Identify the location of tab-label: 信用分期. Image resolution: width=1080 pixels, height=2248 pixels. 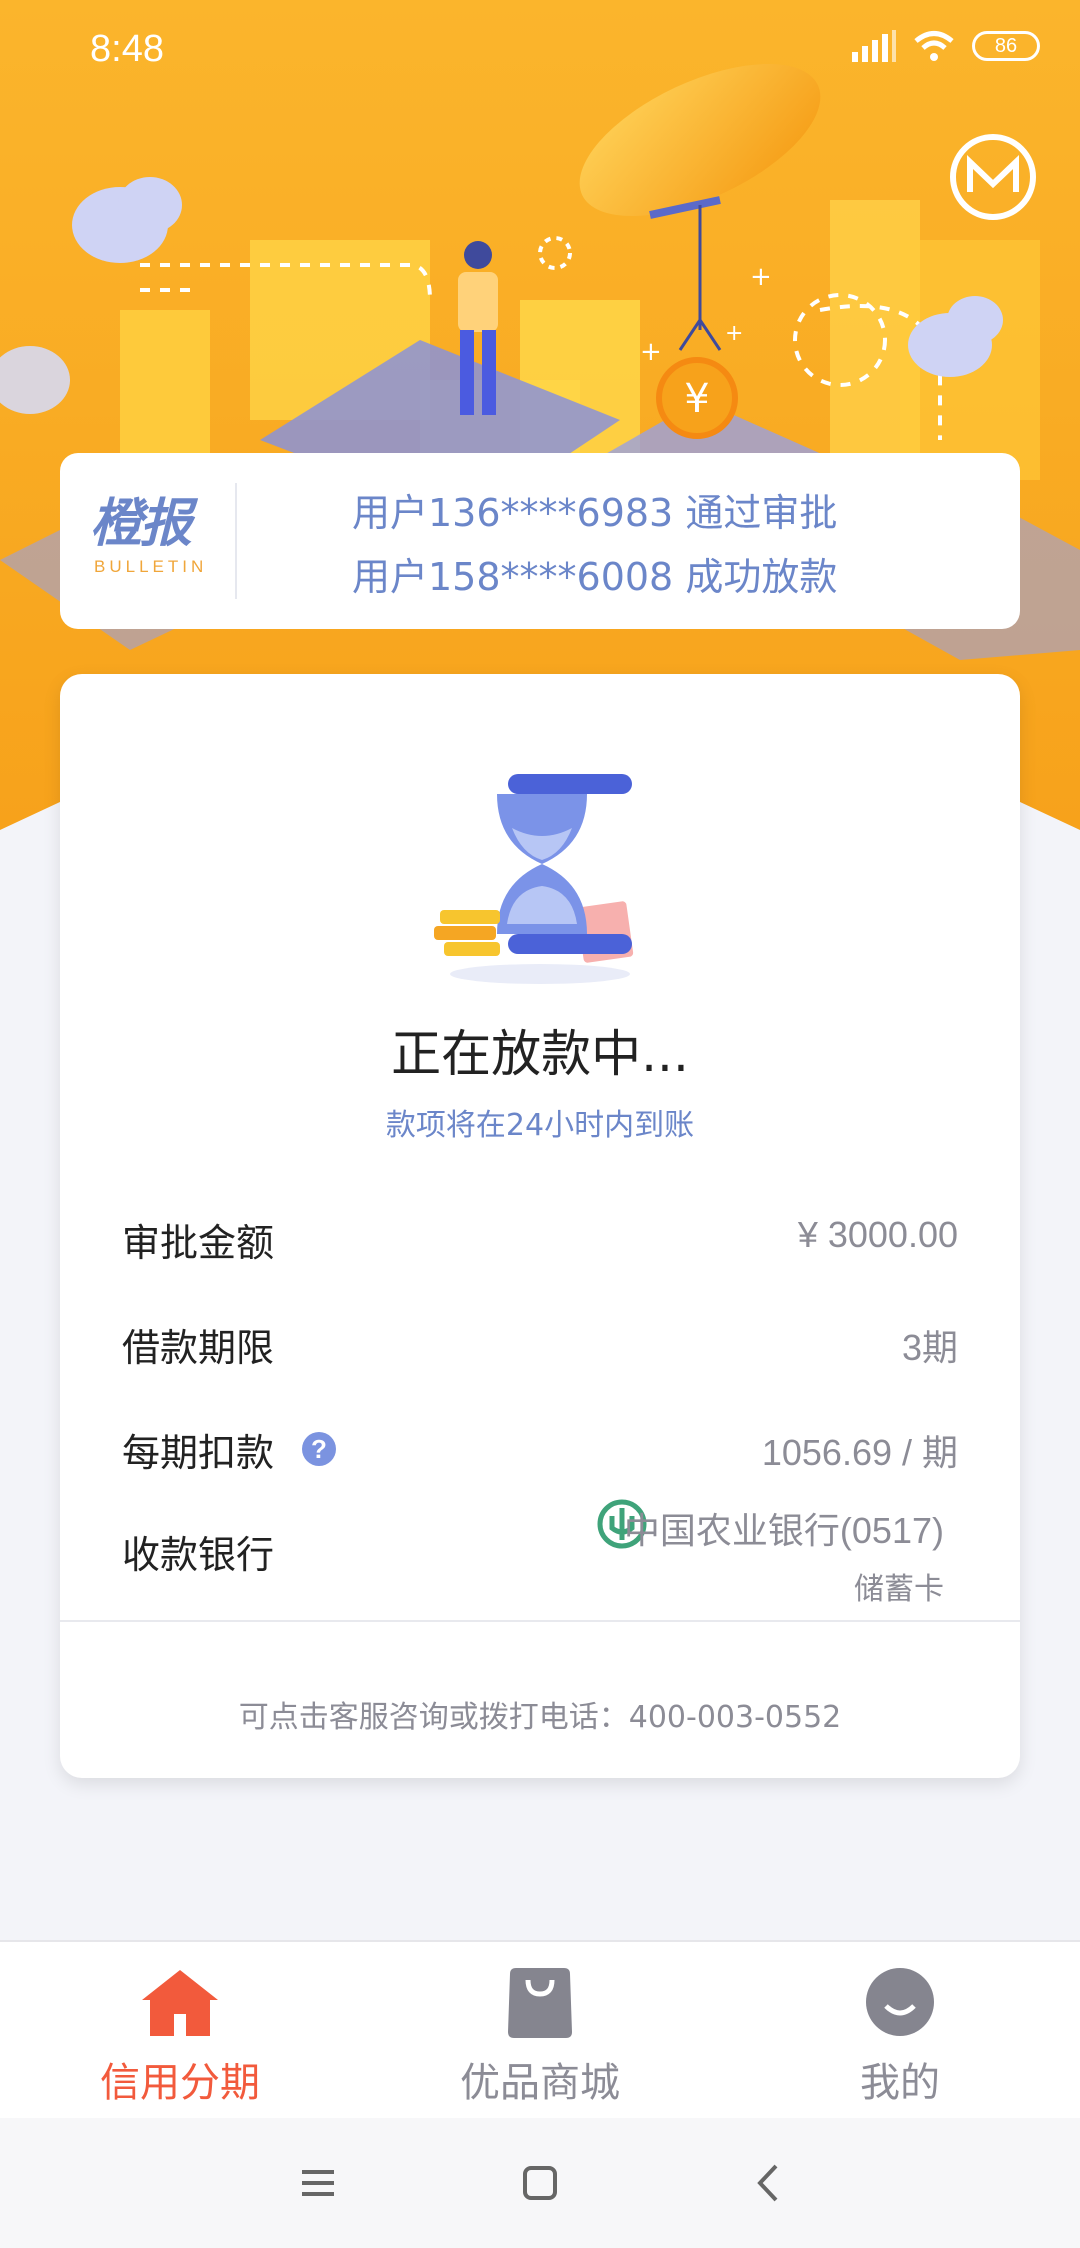
(180, 2083).